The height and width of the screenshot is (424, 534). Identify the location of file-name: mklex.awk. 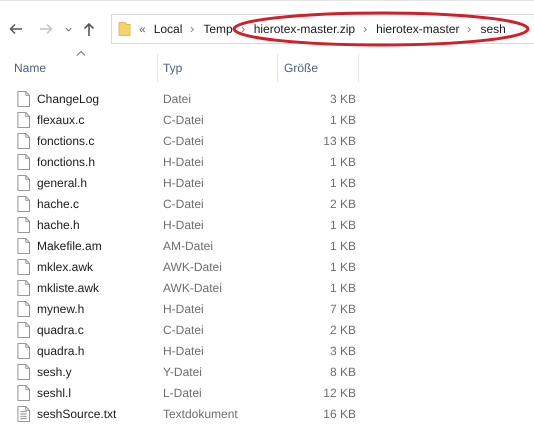
(65, 267).